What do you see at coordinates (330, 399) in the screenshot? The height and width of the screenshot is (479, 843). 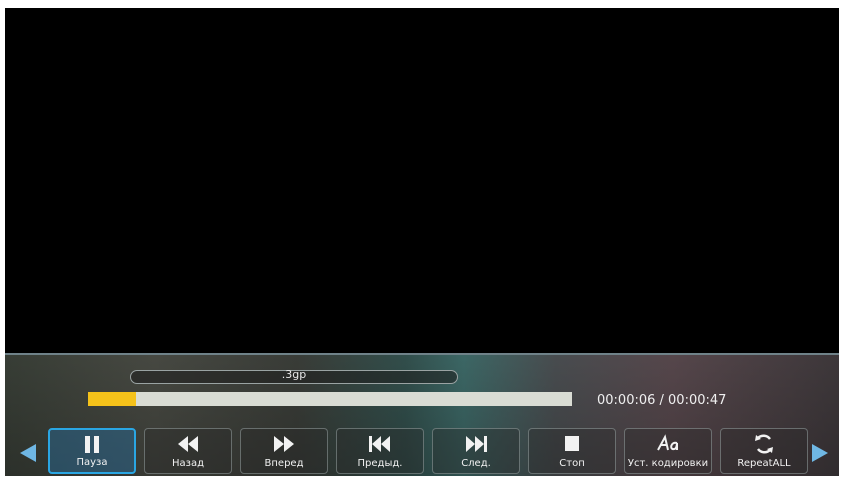 I see `progress-bar` at bounding box center [330, 399].